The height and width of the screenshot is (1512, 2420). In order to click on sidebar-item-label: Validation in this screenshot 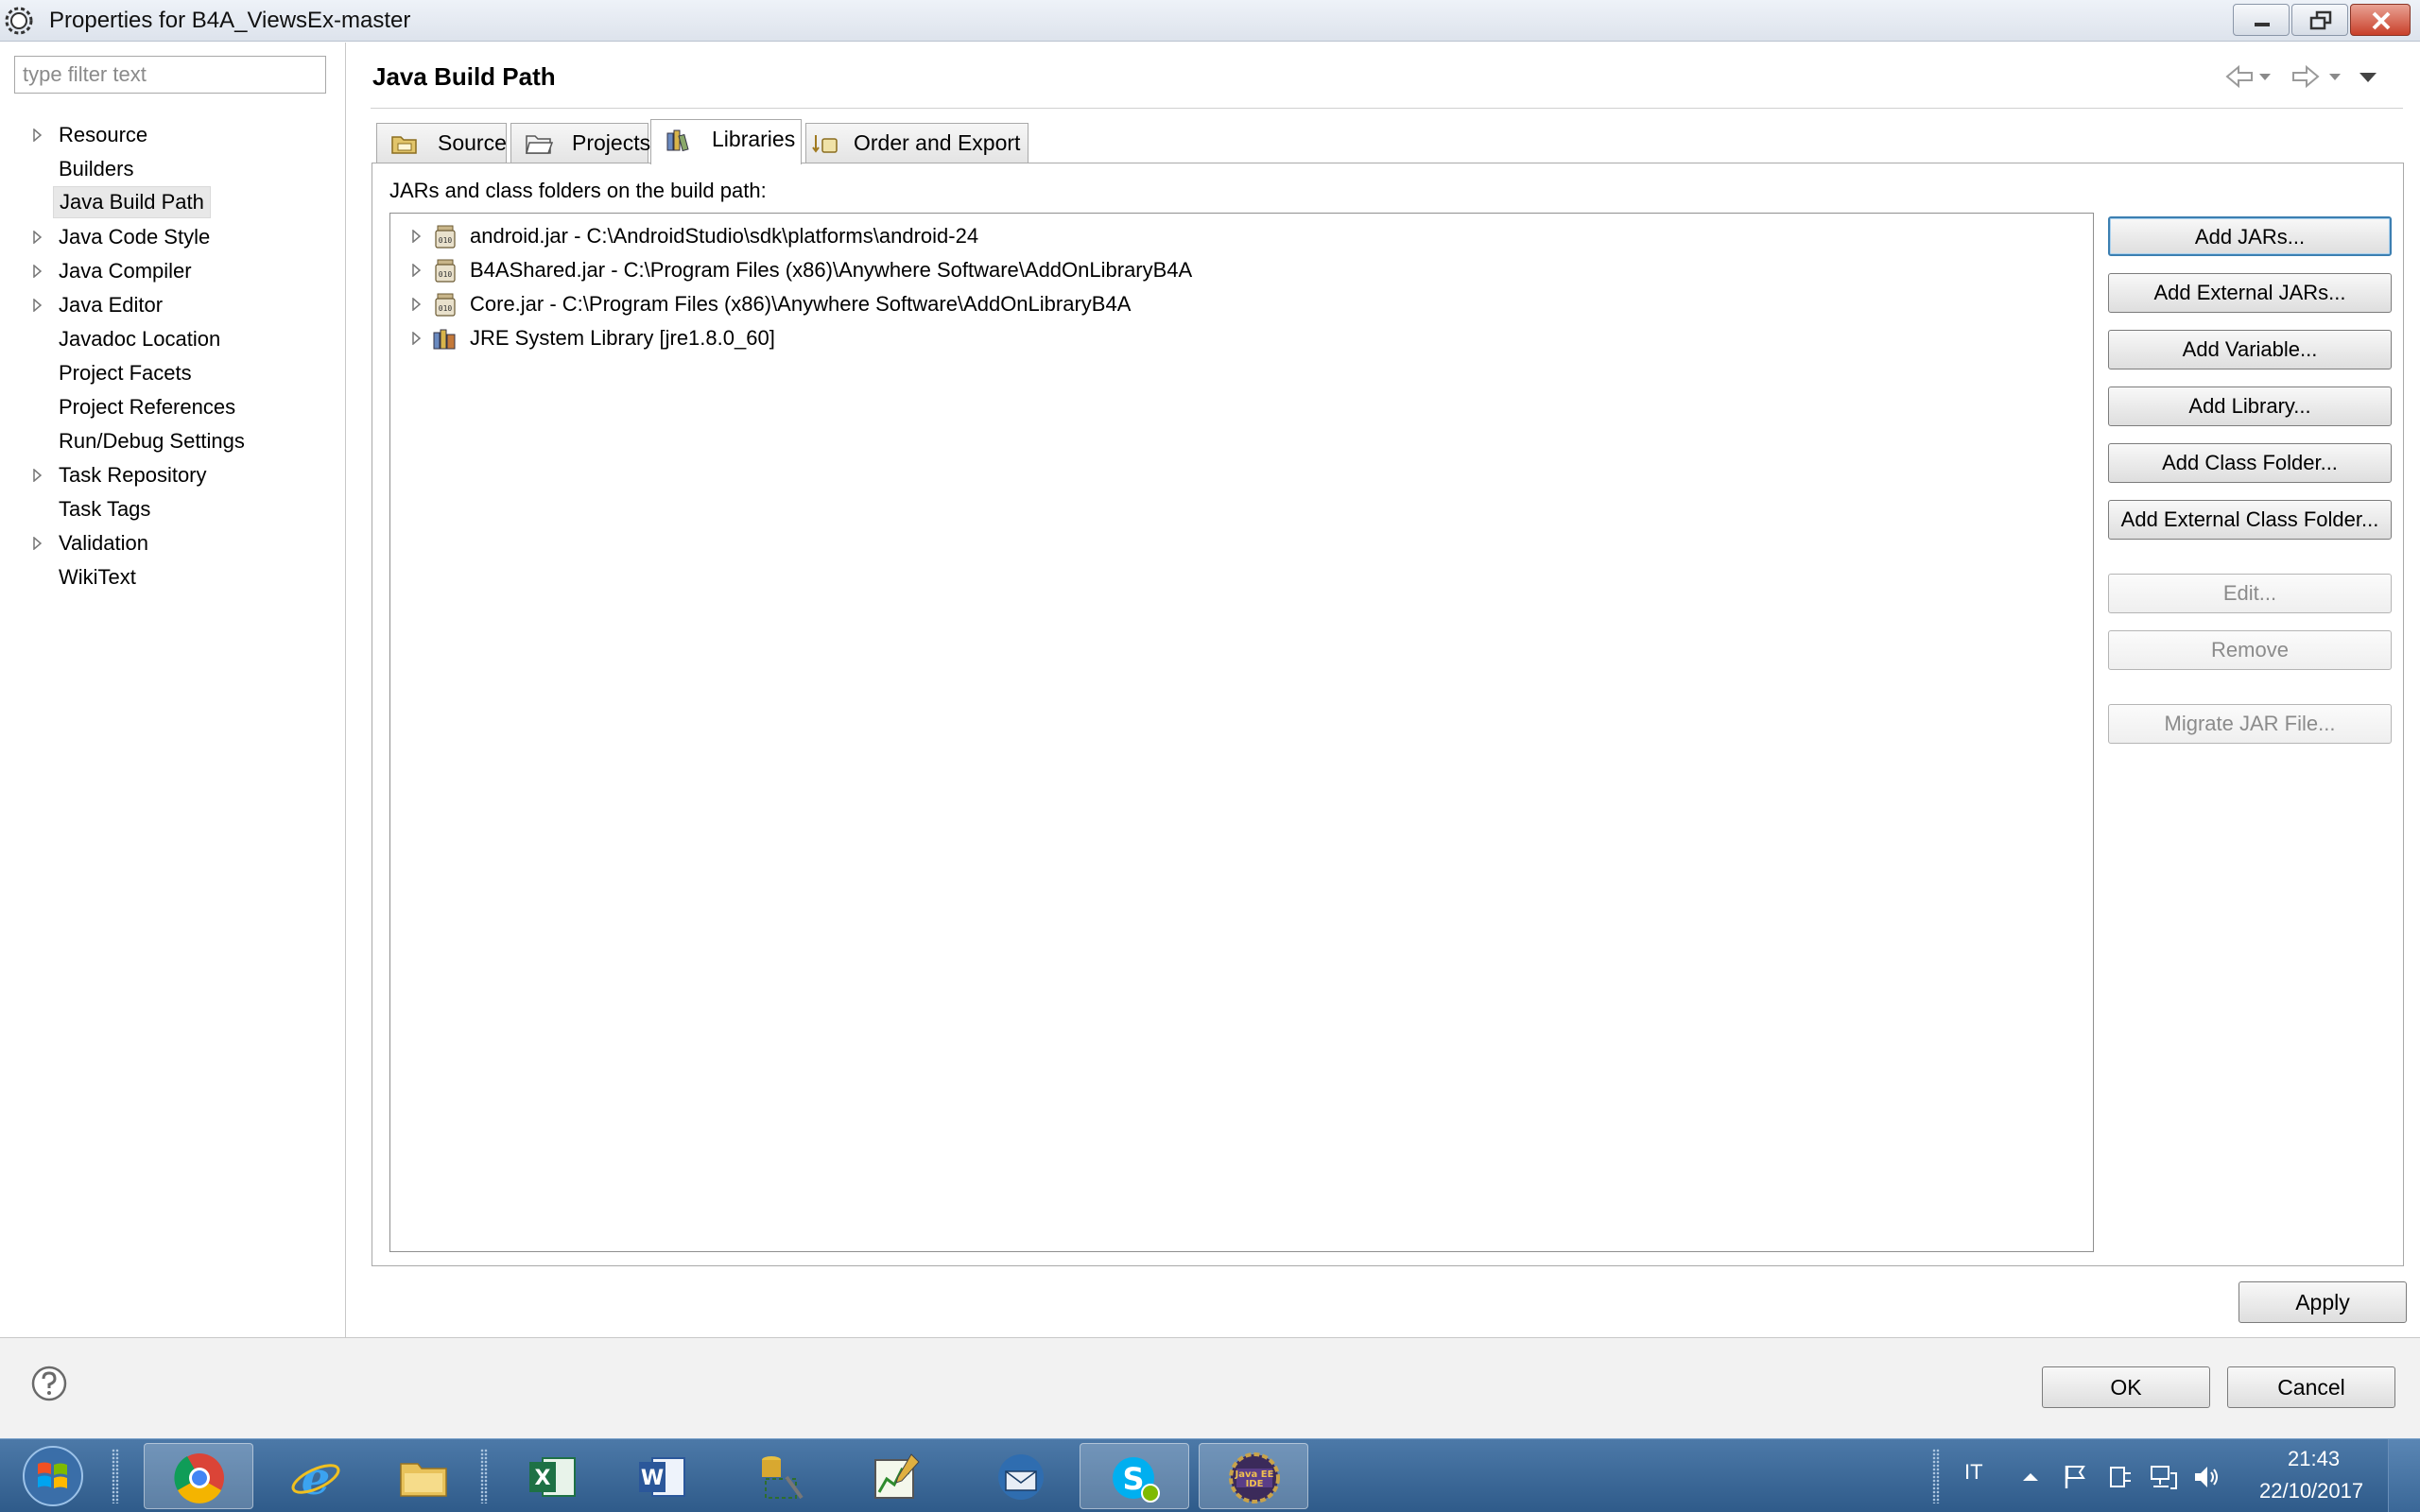, I will do `click(103, 543)`.